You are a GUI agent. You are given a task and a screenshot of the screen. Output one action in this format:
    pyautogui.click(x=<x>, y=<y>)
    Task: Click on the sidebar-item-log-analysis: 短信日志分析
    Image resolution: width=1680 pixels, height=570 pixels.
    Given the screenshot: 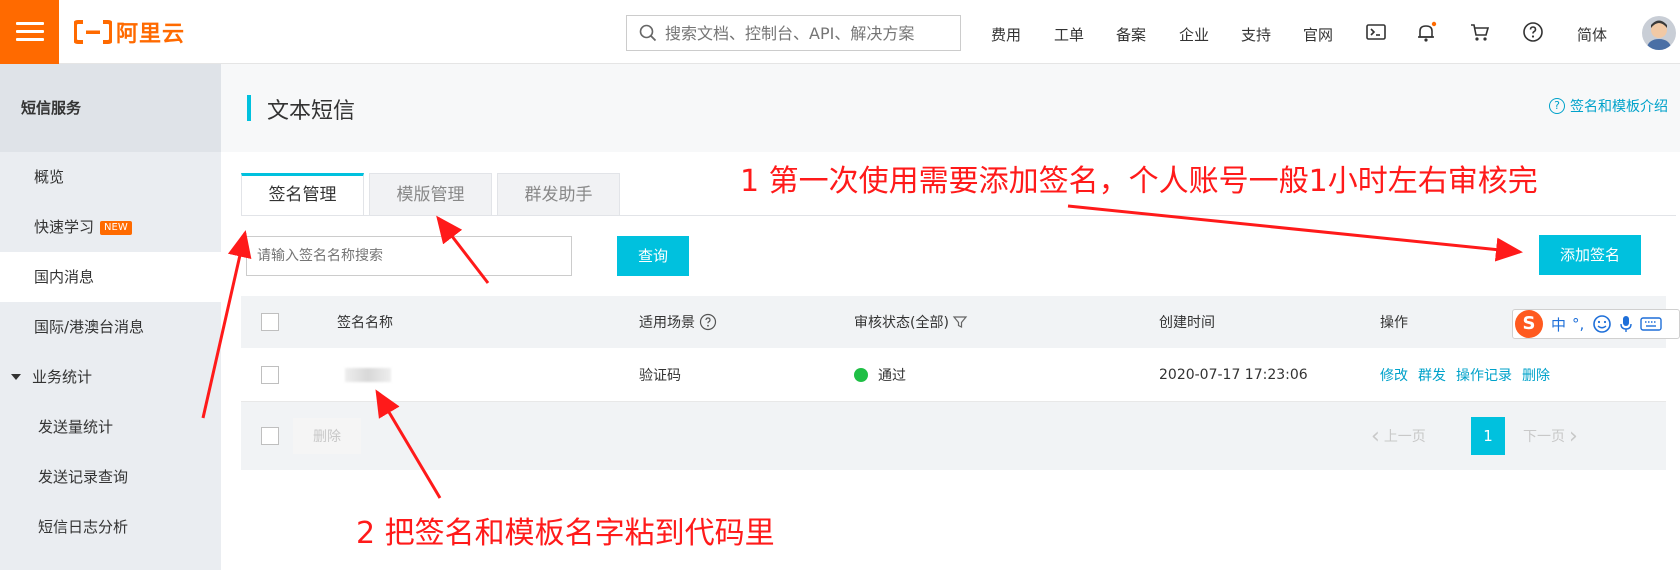 What is the action you would take?
    pyautogui.click(x=110, y=527)
    